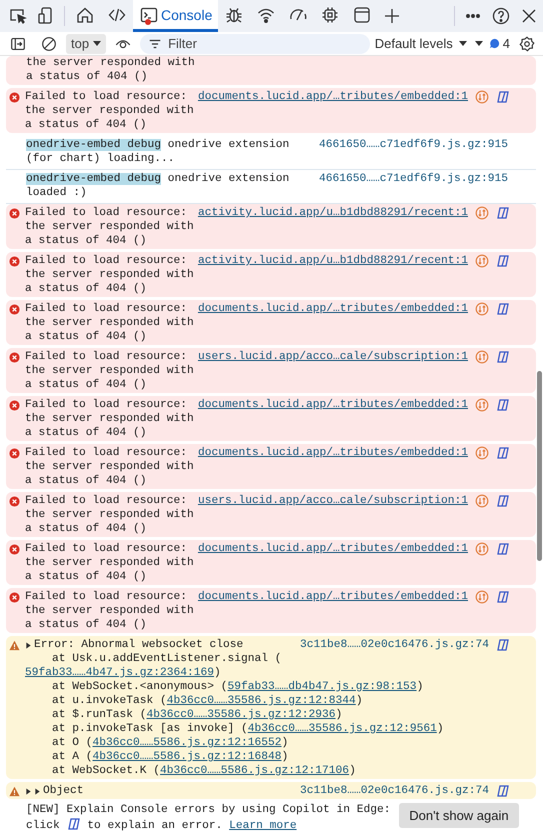 The image size is (543, 835). What do you see at coordinates (263, 826) in the screenshot?
I see `learn-more-link: Learn more` at bounding box center [263, 826].